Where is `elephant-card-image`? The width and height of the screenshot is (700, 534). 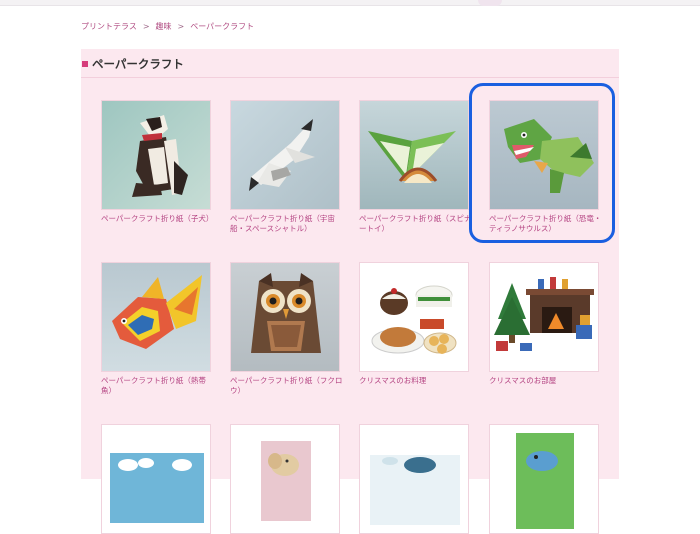 elephant-card-image is located at coordinates (285, 479).